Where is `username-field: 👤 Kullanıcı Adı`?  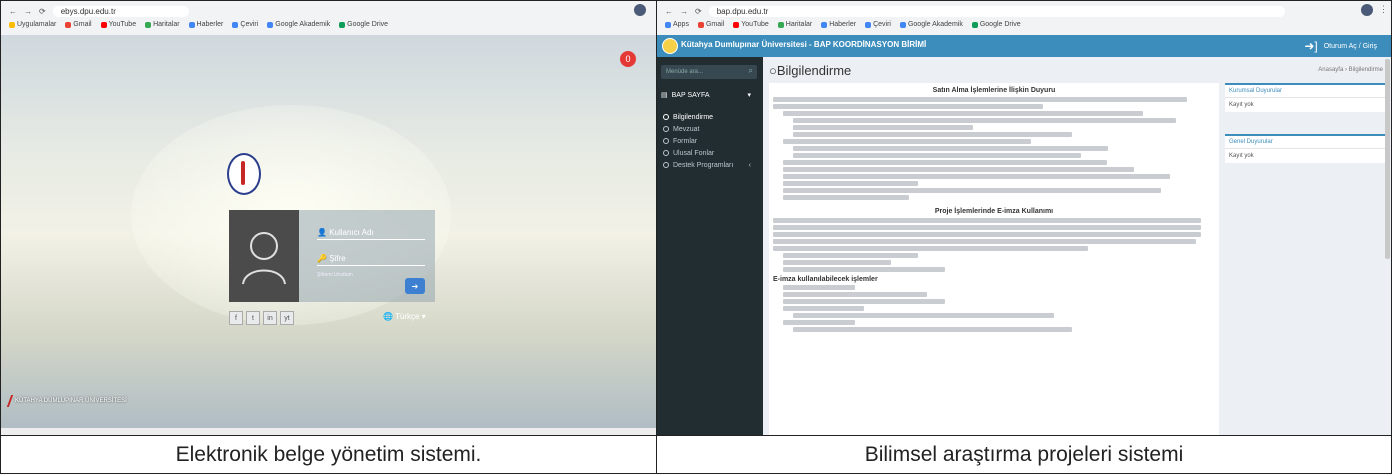 username-field: 👤 Kullanıcı Adı is located at coordinates (371, 234).